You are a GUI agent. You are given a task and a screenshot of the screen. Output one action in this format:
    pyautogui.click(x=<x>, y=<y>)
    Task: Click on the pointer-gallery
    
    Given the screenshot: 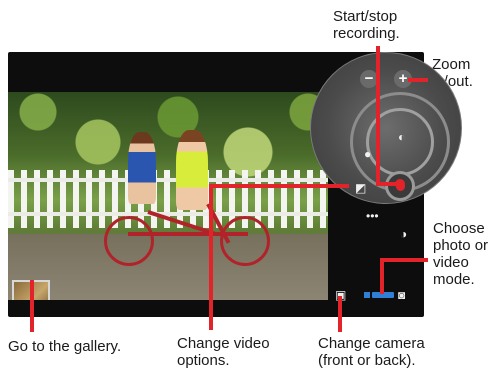 What is the action you would take?
    pyautogui.click(x=32, y=306)
    